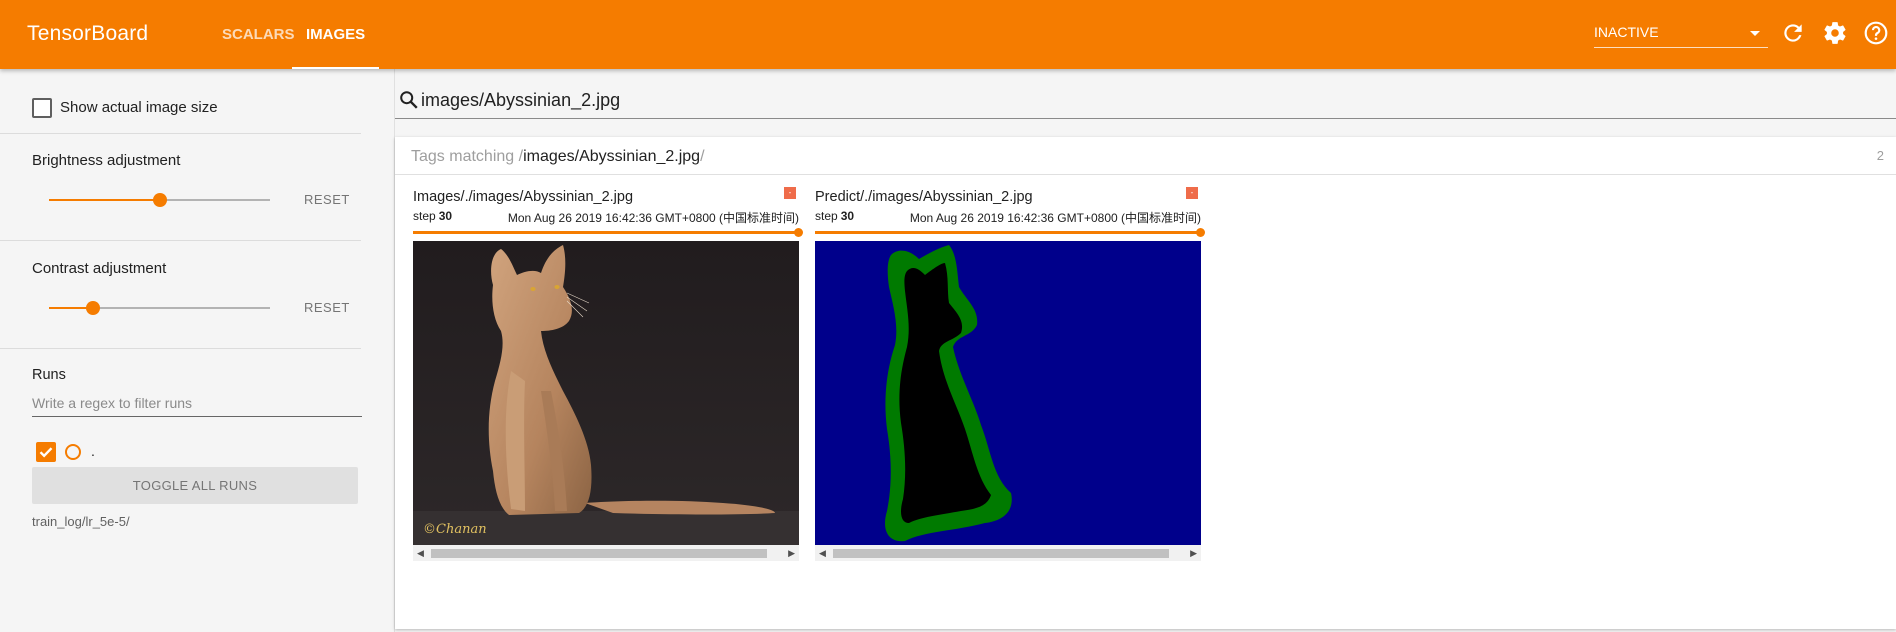 The image size is (1896, 632). I want to click on card-title-suffix: /, so click(702, 156).